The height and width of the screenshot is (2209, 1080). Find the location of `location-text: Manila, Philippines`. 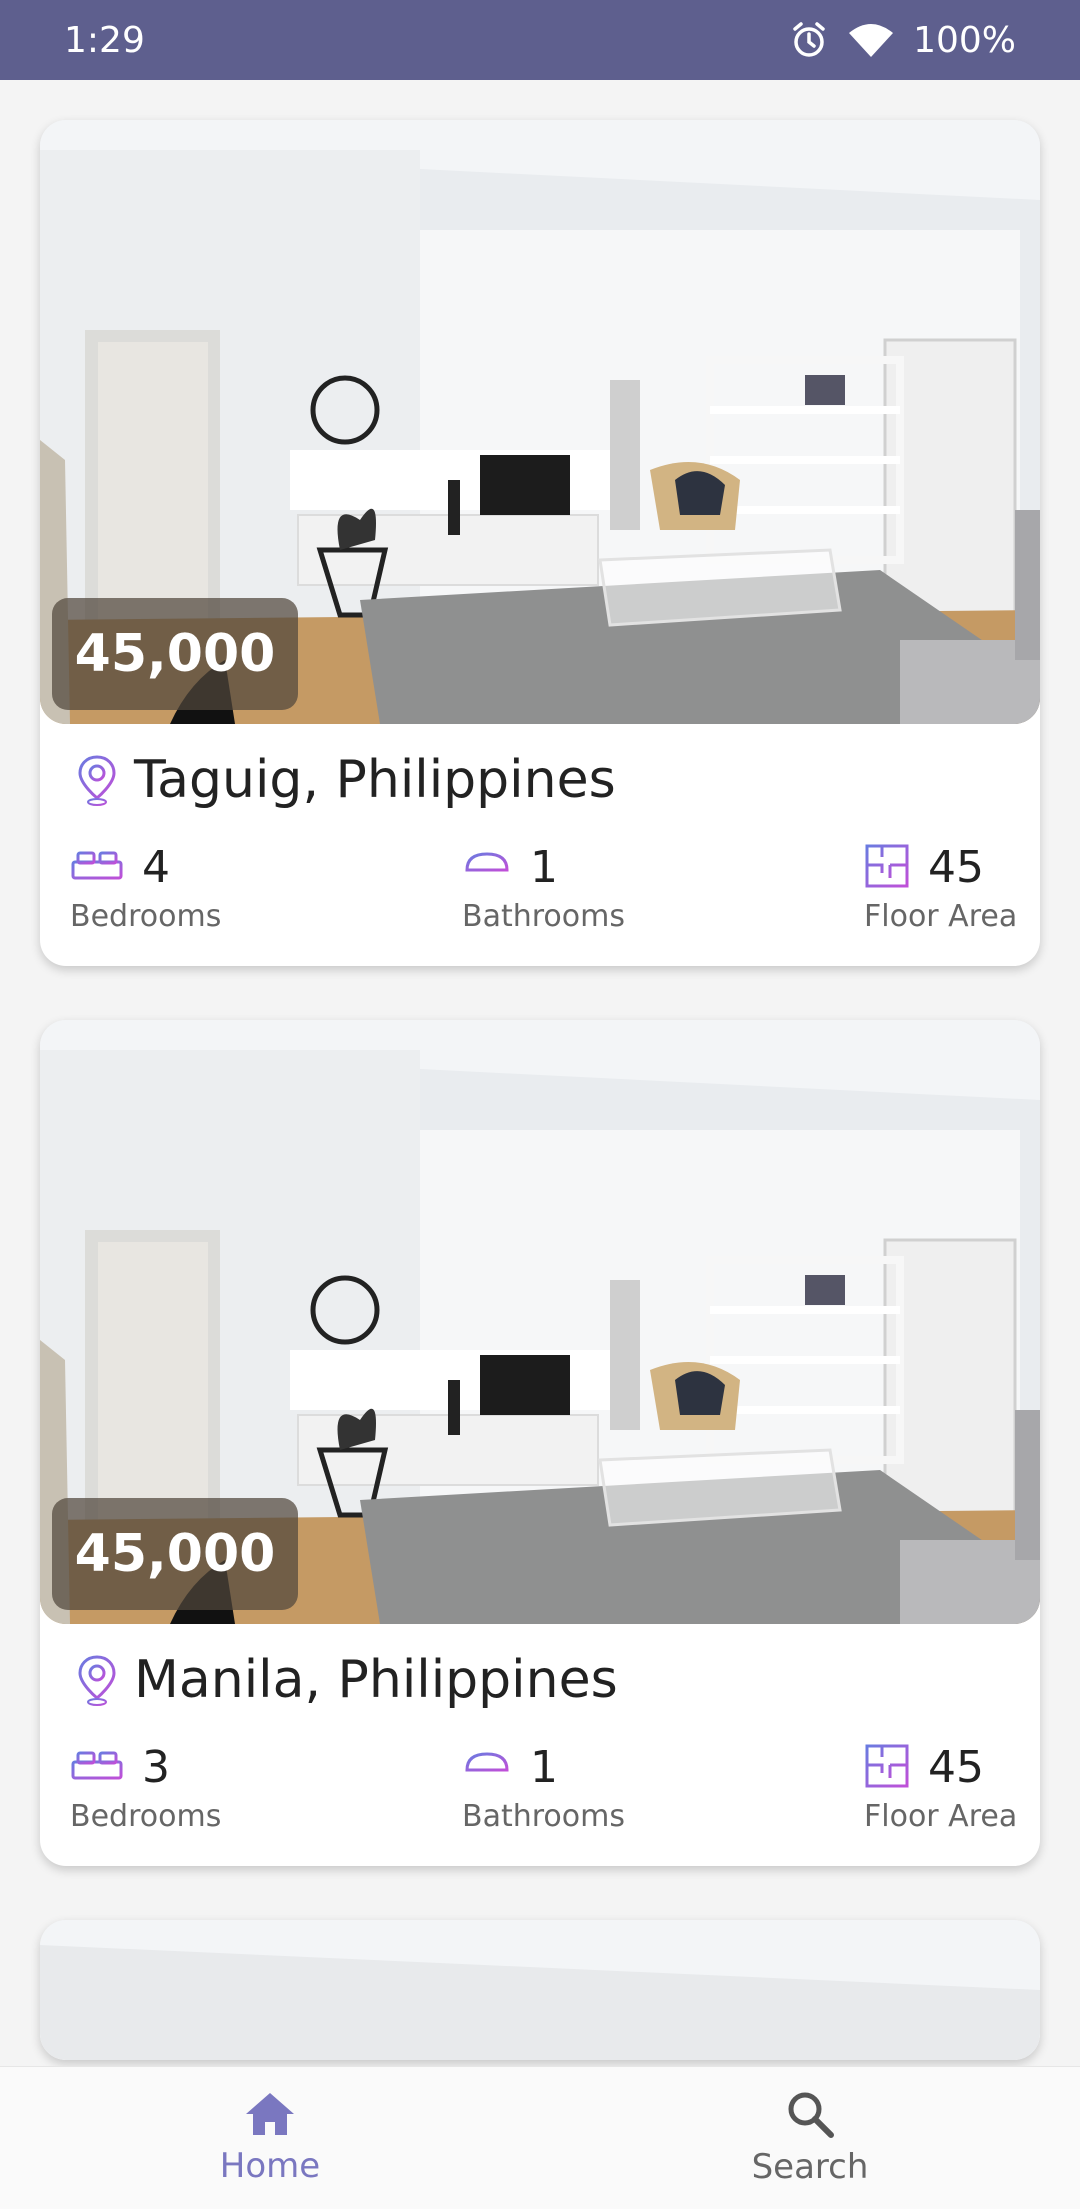

location-text: Manila, Philippines is located at coordinates (376, 1680).